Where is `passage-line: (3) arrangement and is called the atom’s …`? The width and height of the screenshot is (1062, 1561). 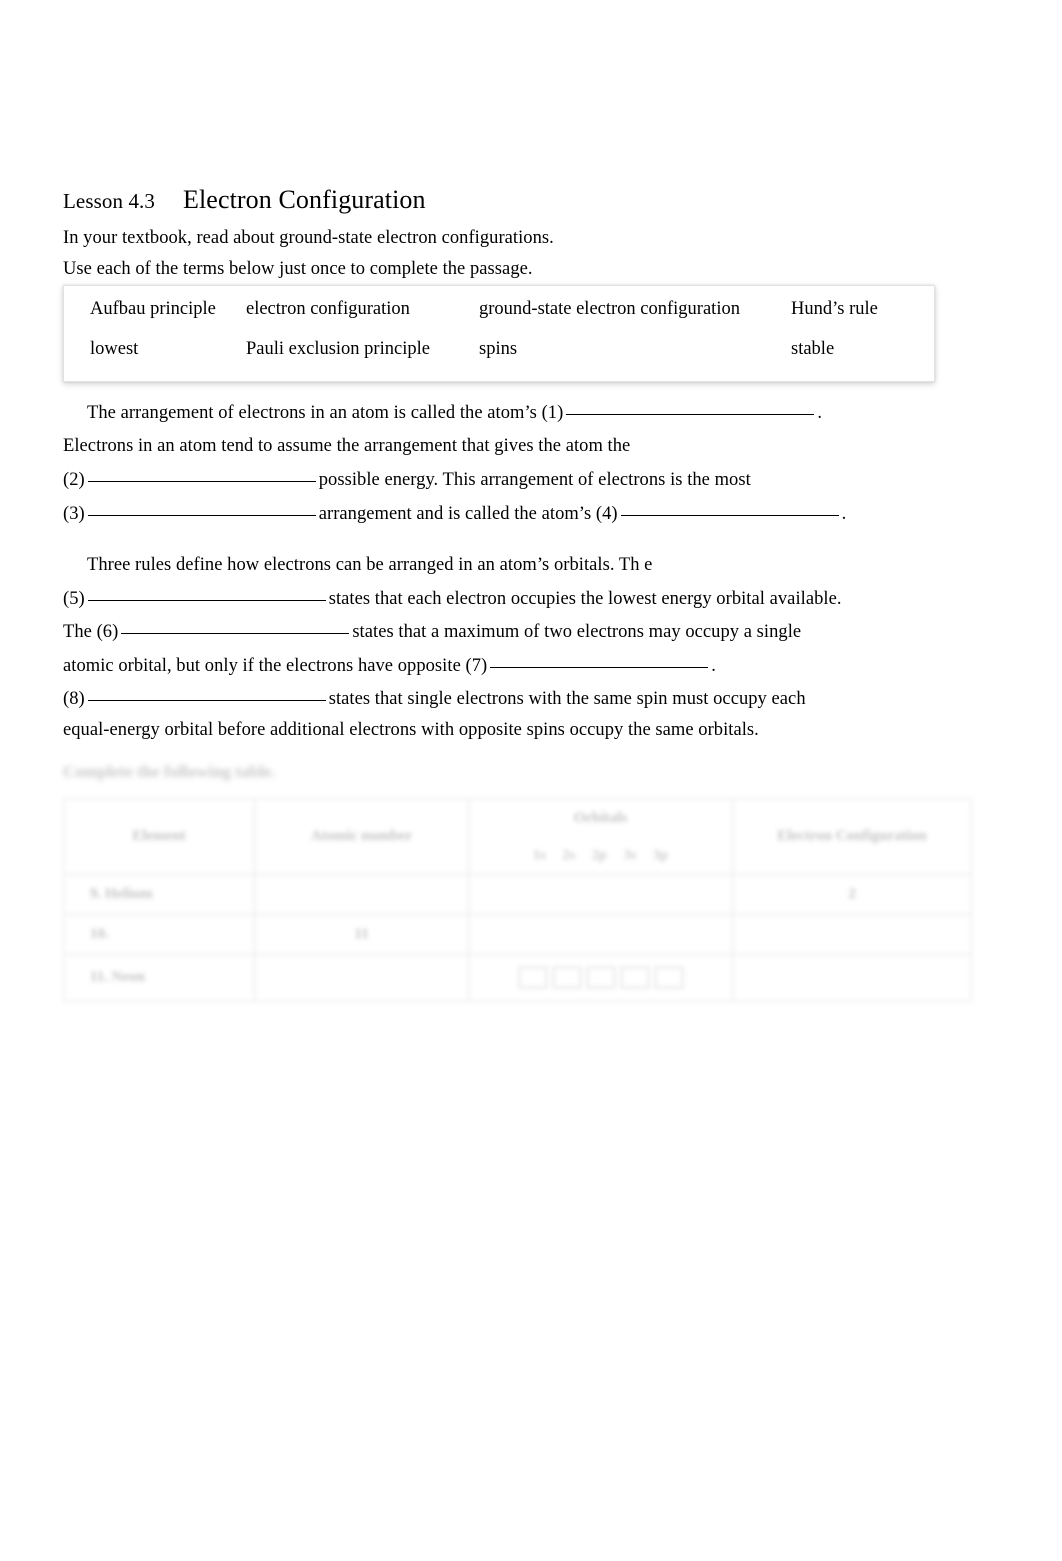
passage-line: (3) arrangement and is called the atom’s … is located at coordinates (454, 514).